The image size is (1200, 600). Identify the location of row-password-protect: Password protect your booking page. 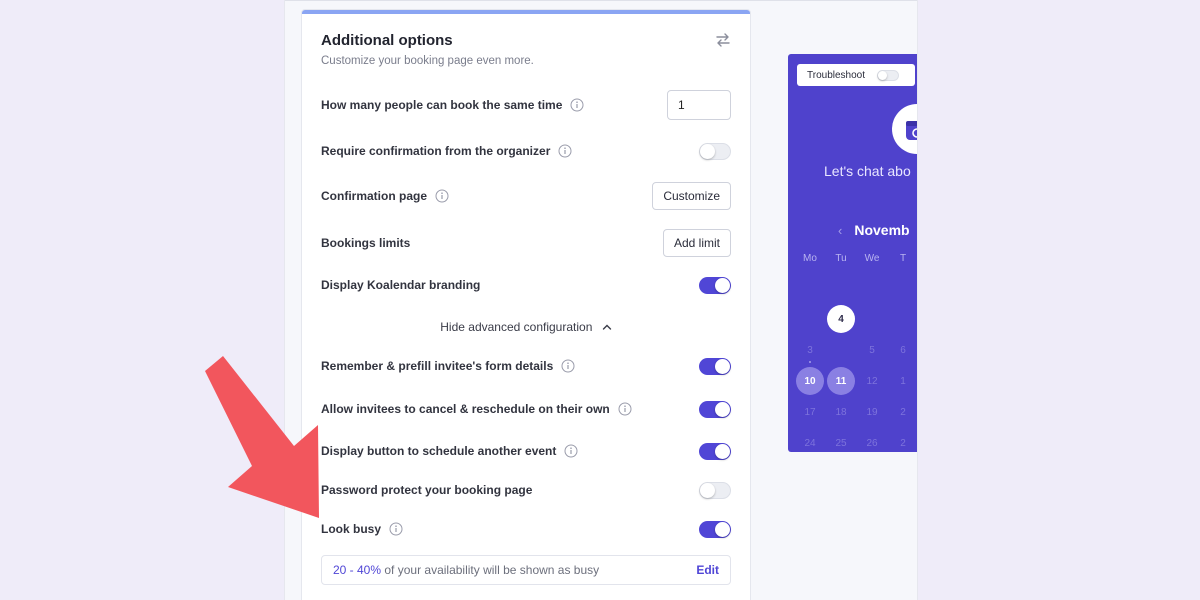
(526, 490).